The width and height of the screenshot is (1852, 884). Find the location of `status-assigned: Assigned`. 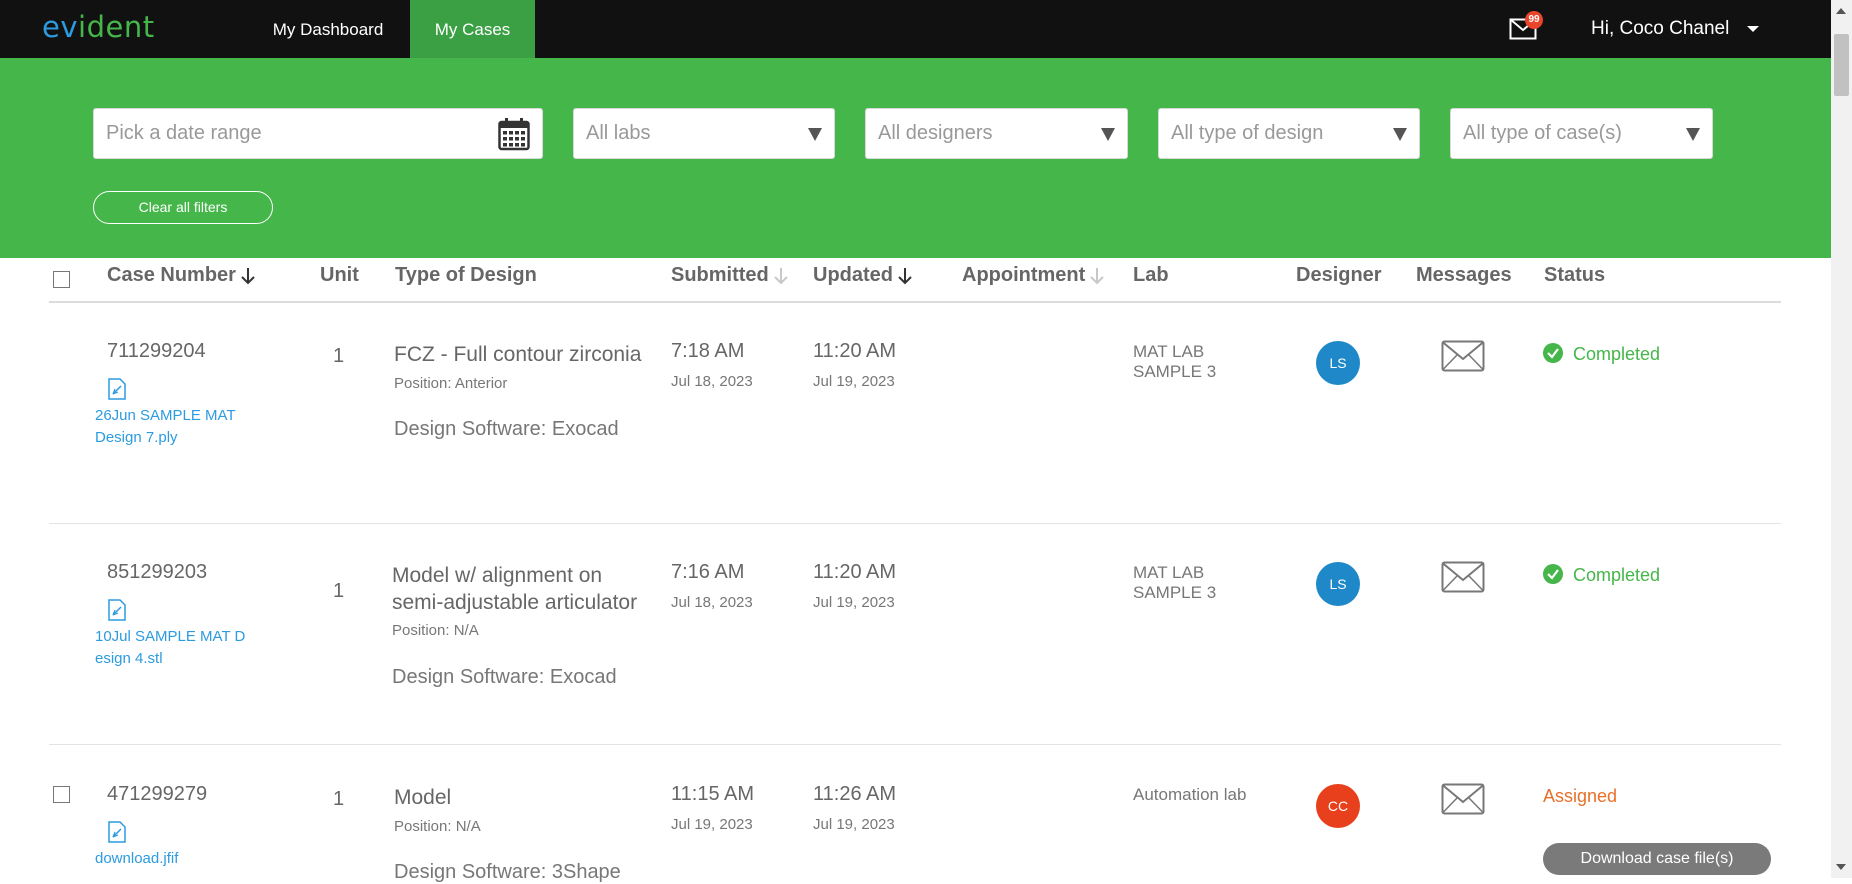

status-assigned: Assigned is located at coordinates (1580, 796).